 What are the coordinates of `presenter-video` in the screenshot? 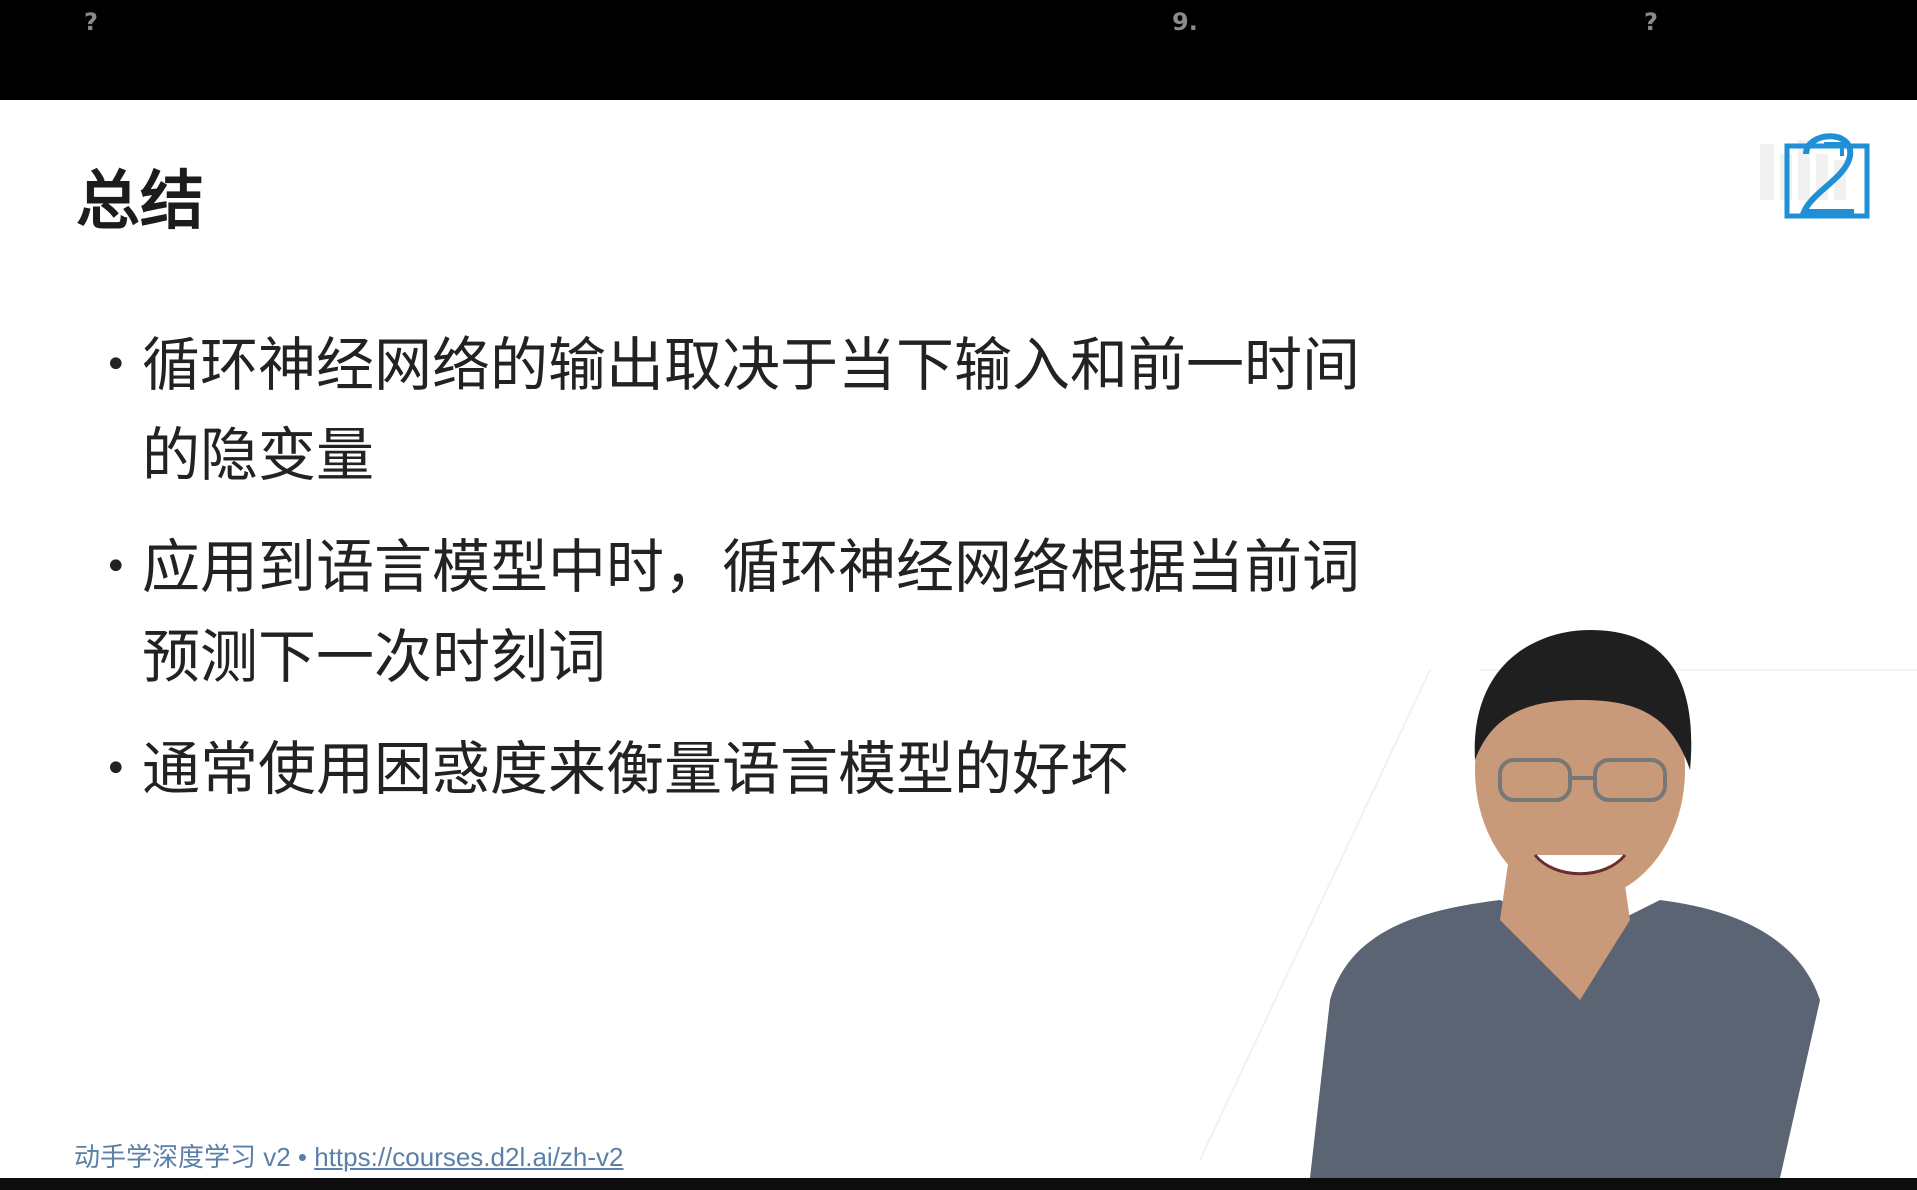 It's located at (1565, 904).